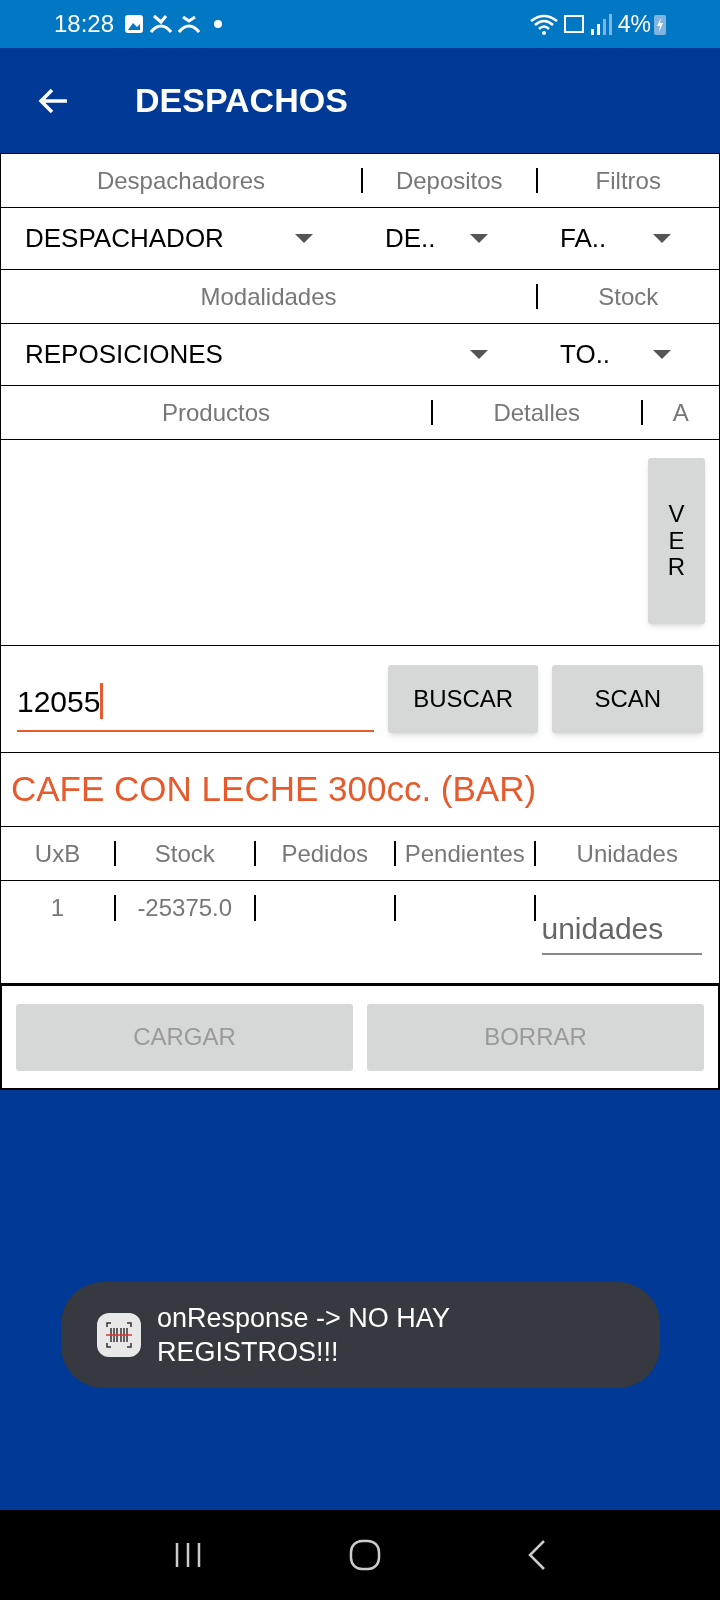 The width and height of the screenshot is (720, 1600). I want to click on column-header: Productos, so click(216, 412).